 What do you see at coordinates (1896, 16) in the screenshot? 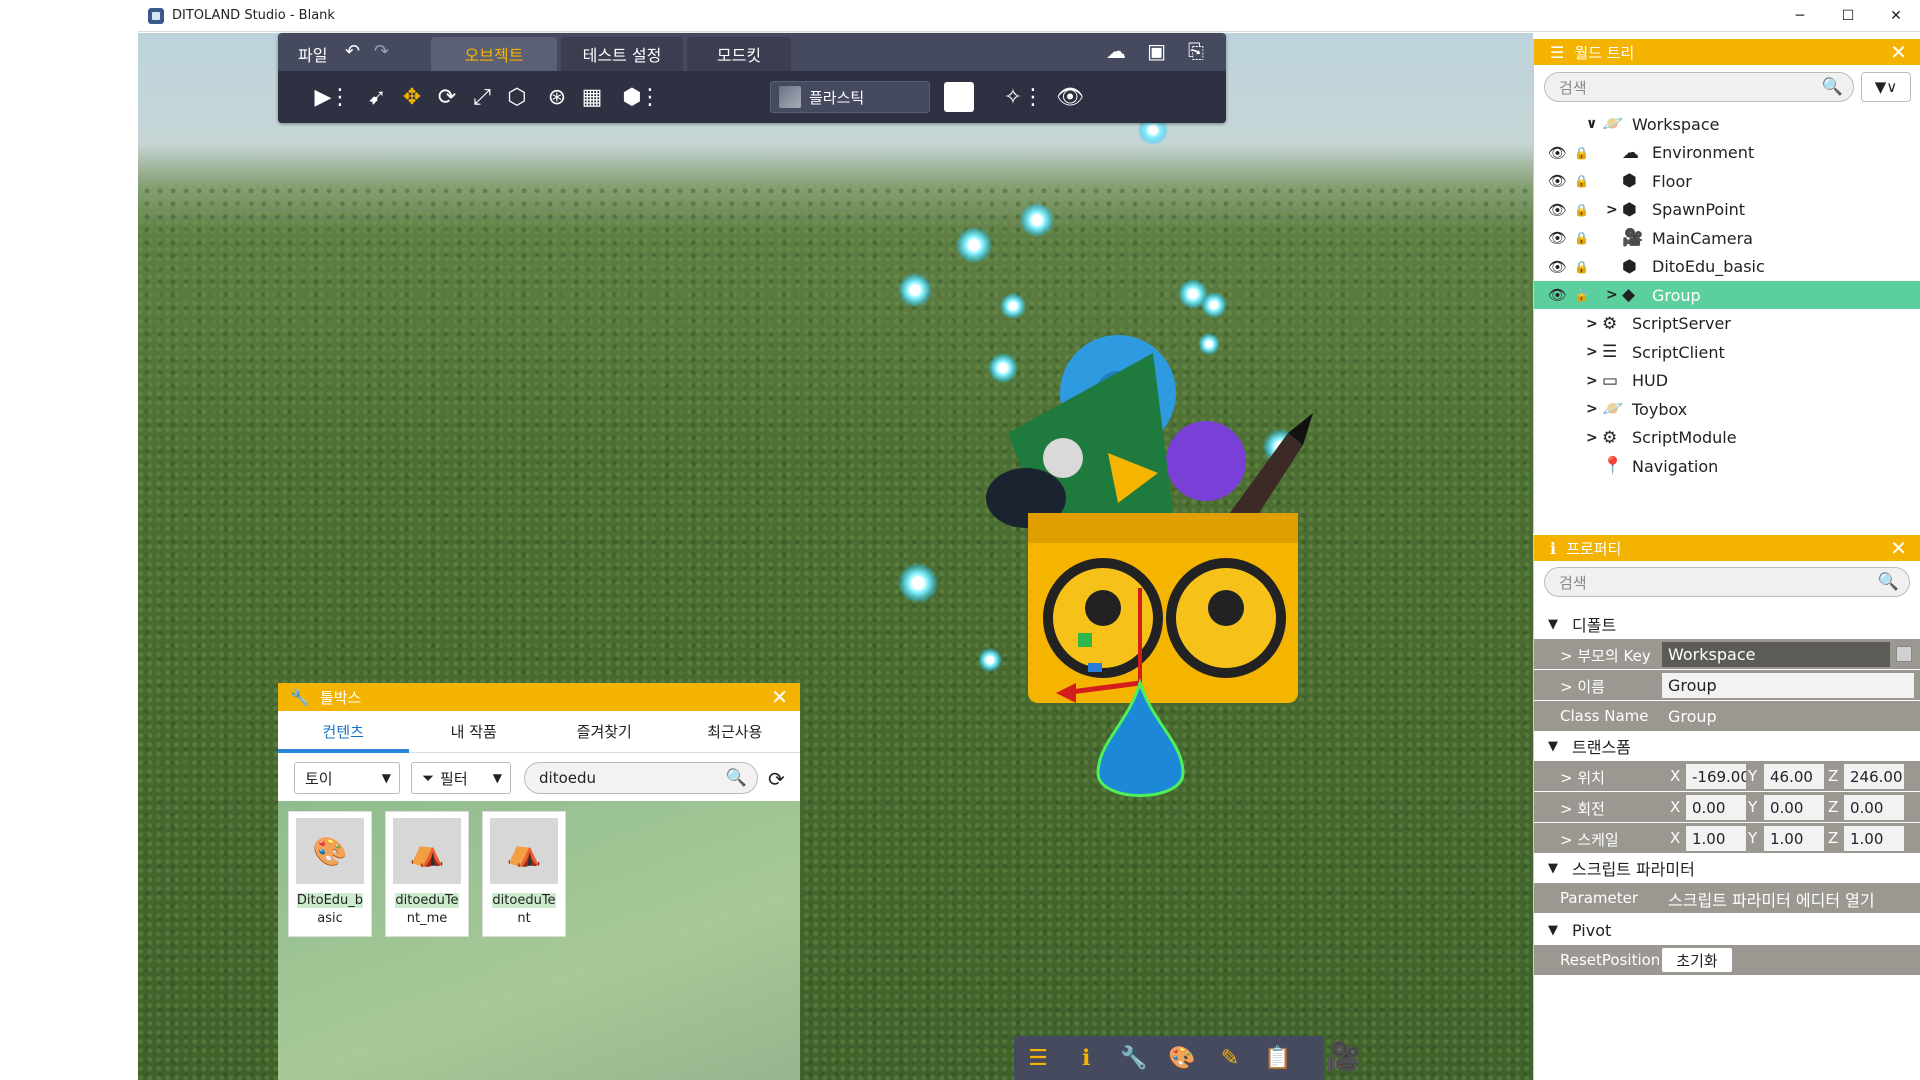
I see `close-window-button: ✕` at bounding box center [1896, 16].